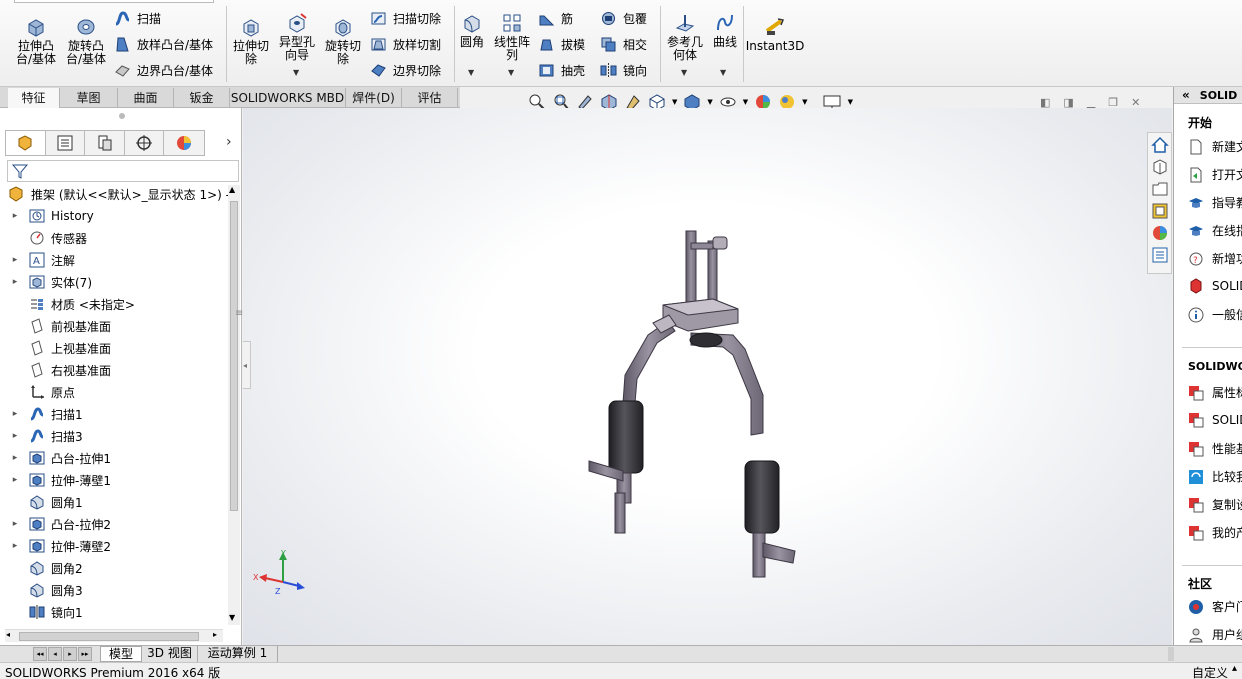 This screenshot has height=679, width=1242. What do you see at coordinates (1160, 211) in the screenshot?
I see `view-palette-icon` at bounding box center [1160, 211].